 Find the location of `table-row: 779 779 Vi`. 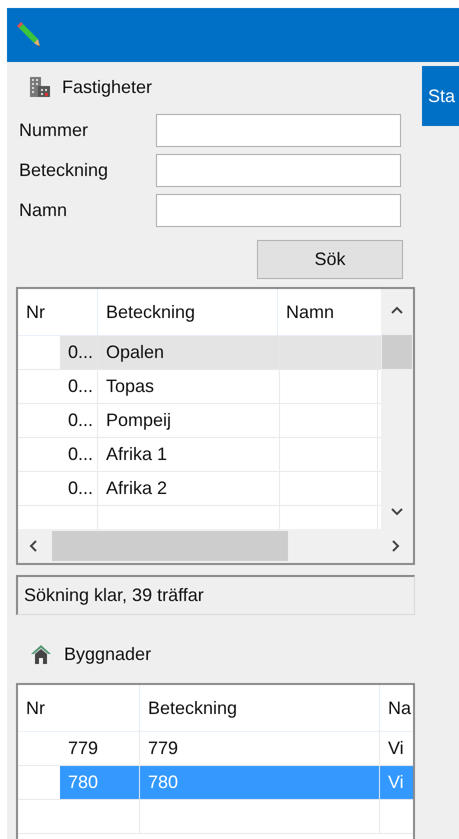

table-row: 779 779 Vi is located at coordinates (236, 748).